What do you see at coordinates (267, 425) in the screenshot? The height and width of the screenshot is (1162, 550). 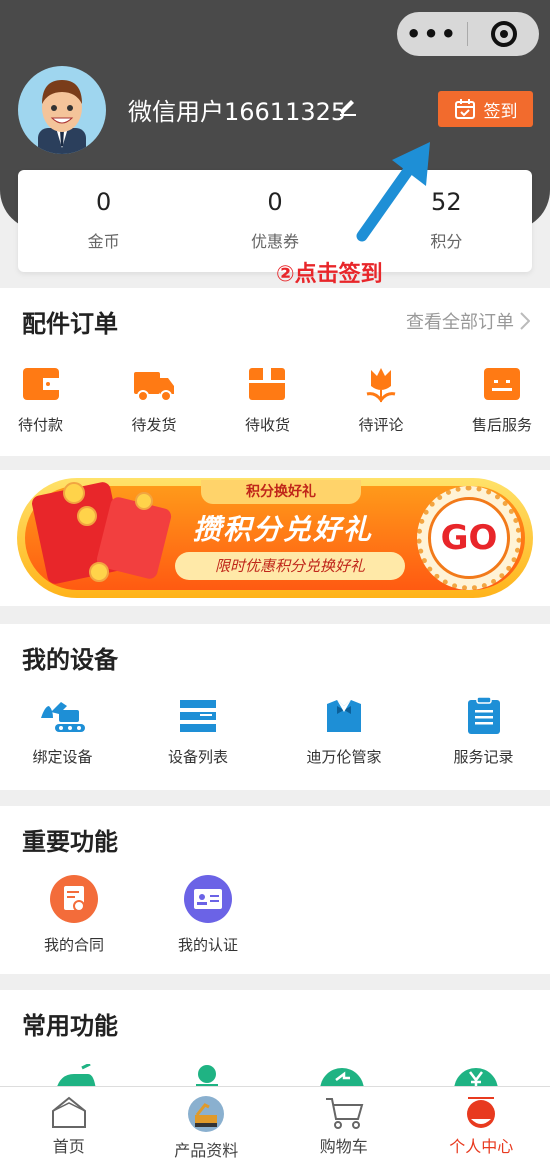 I see `order-status-label: 待收货` at bounding box center [267, 425].